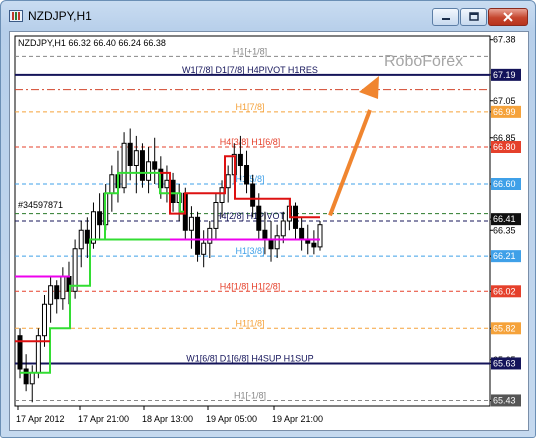  I want to click on chart-window-icon, so click(16, 16).